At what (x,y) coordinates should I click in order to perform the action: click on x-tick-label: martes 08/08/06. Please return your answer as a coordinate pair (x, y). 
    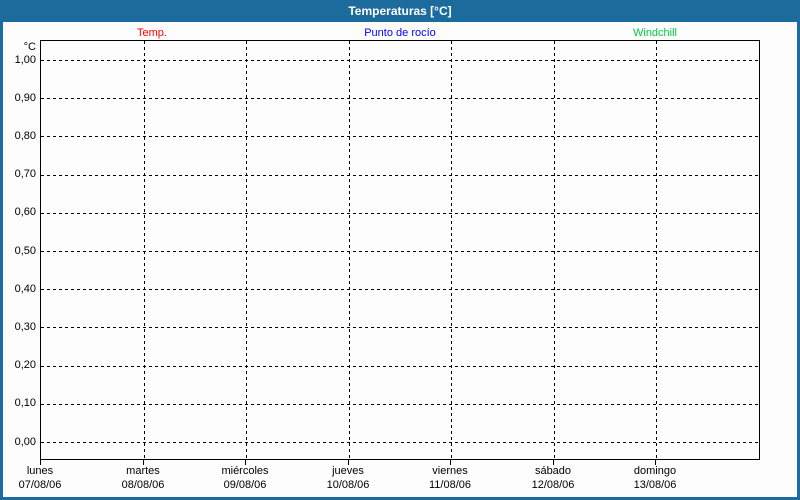
    Looking at the image, I should click on (143, 478).